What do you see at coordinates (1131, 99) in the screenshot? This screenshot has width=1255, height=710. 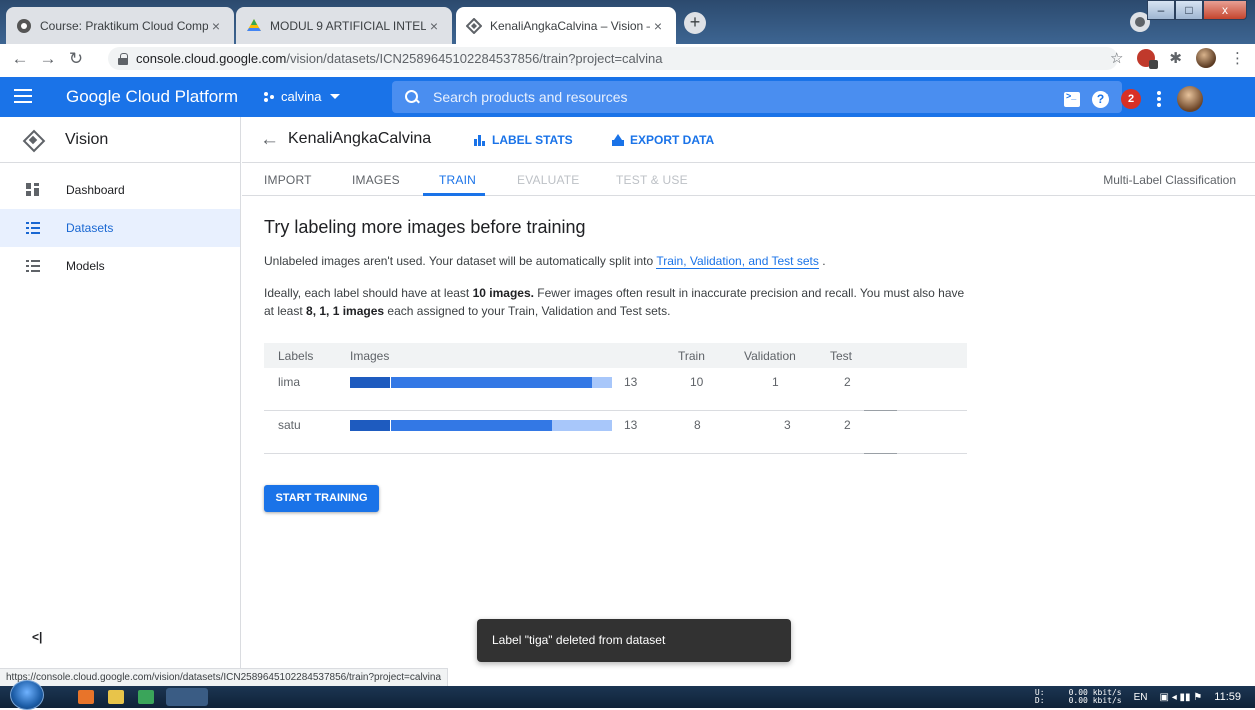 I see `notifications-badge: 2` at bounding box center [1131, 99].